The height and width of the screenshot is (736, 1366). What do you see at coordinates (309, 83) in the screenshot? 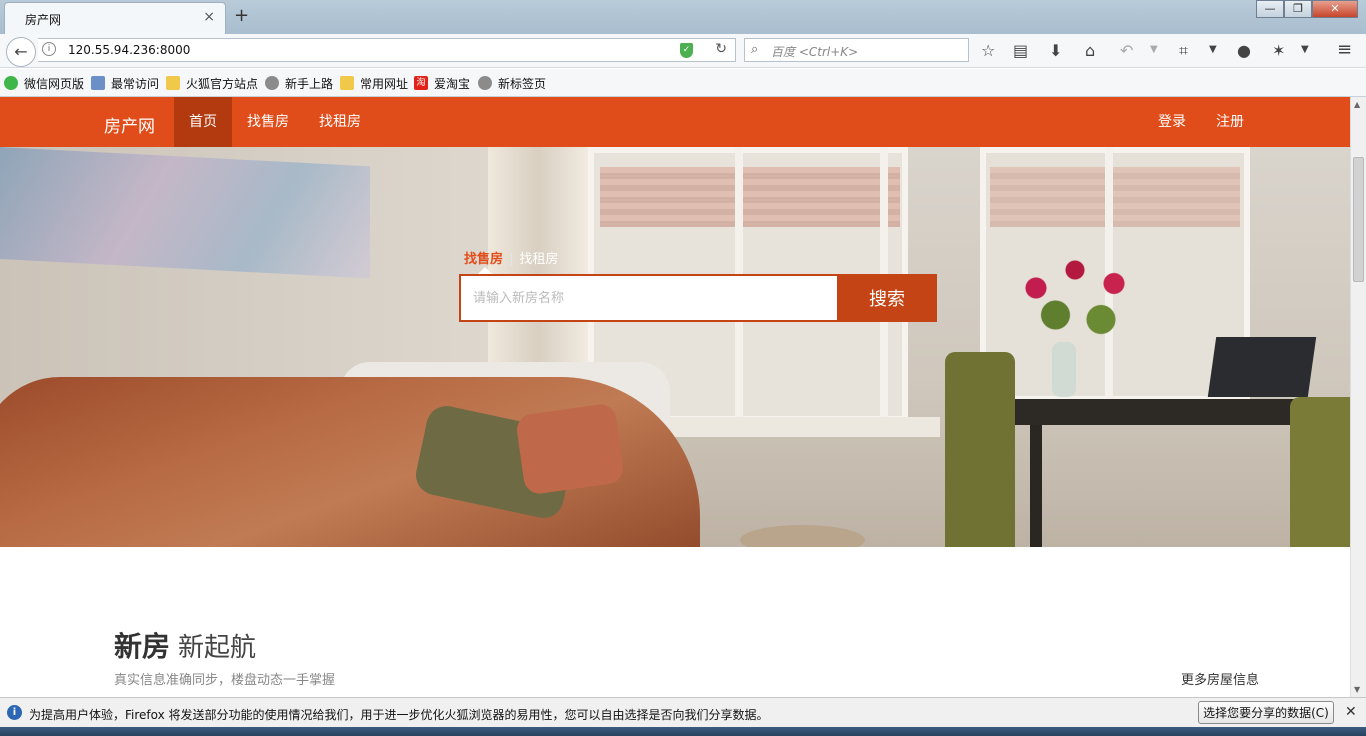
I see `bookmark-label: 新手上路` at bounding box center [309, 83].